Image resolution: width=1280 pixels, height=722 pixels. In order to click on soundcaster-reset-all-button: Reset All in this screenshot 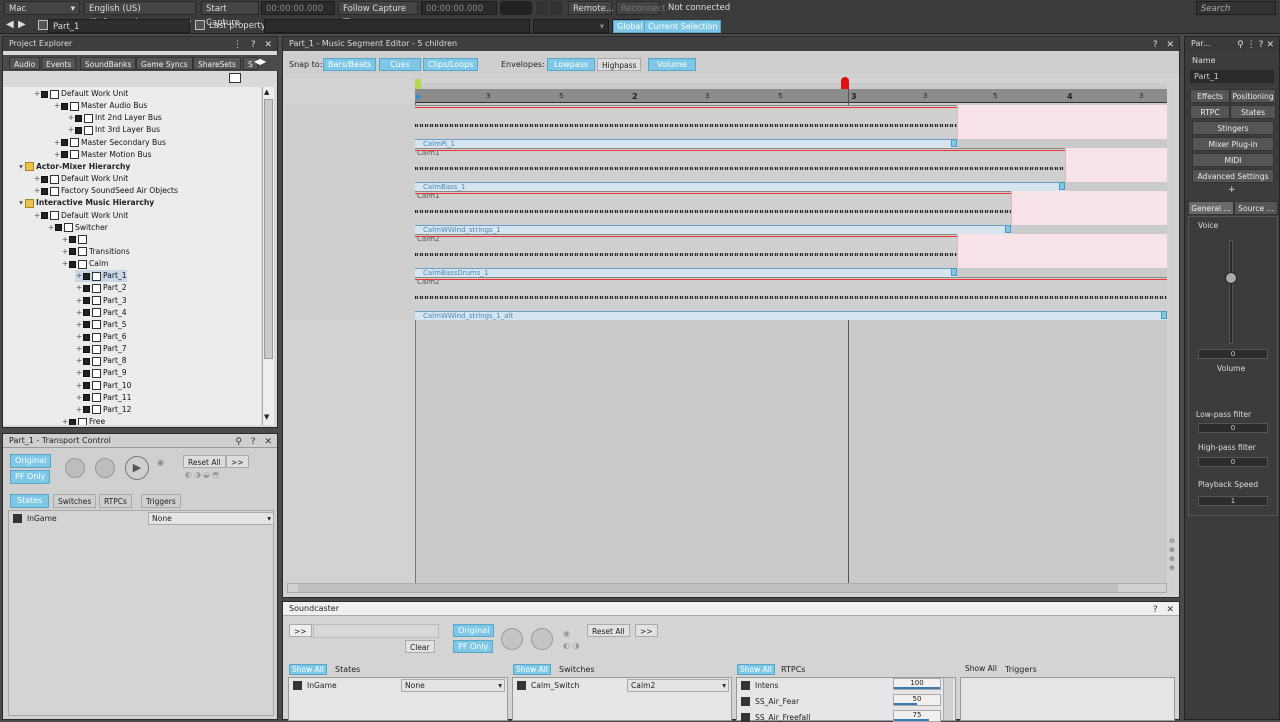, I will do `click(608, 630)`.